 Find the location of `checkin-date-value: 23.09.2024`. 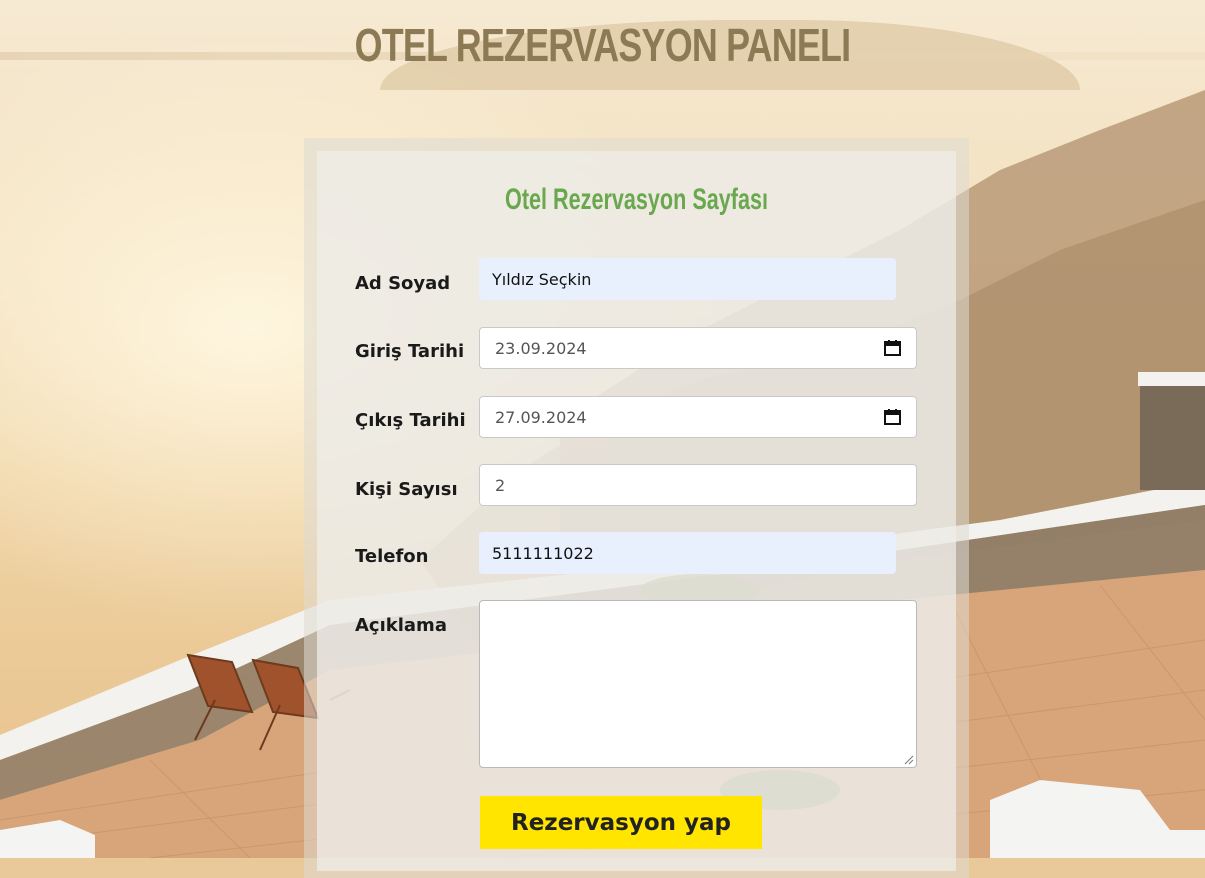

checkin-date-value: 23.09.2024 is located at coordinates (541, 348).